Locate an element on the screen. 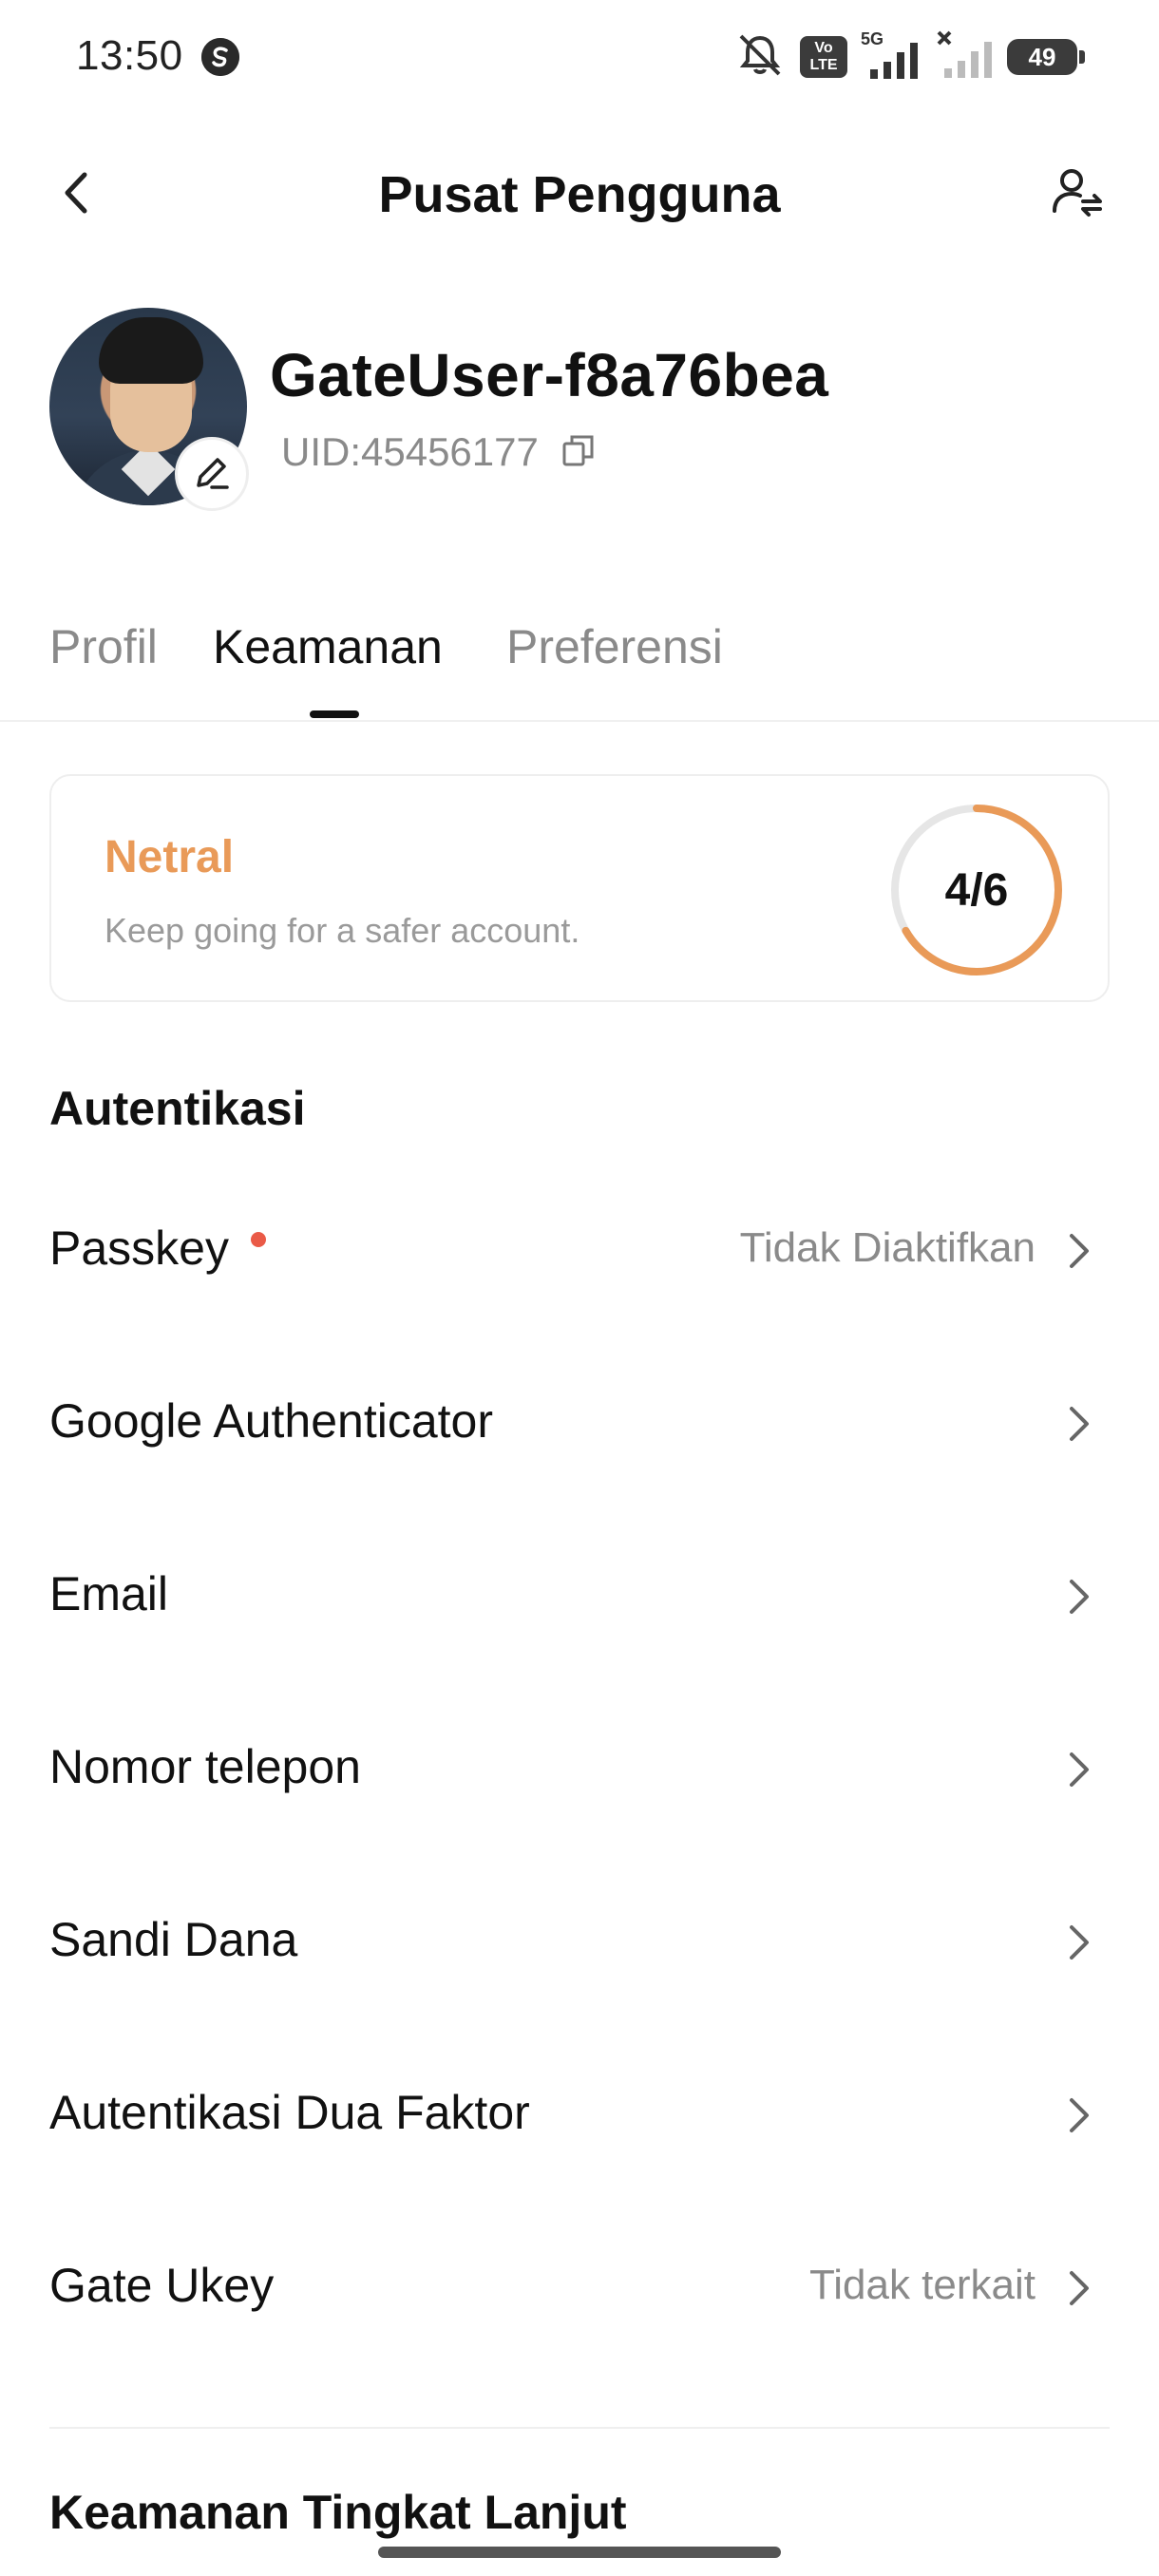 Image resolution: width=1159 pixels, height=2576 pixels. row-autentikasi-dua-faktor: Autentikasi Dua Faktor is located at coordinates (579, 2116).